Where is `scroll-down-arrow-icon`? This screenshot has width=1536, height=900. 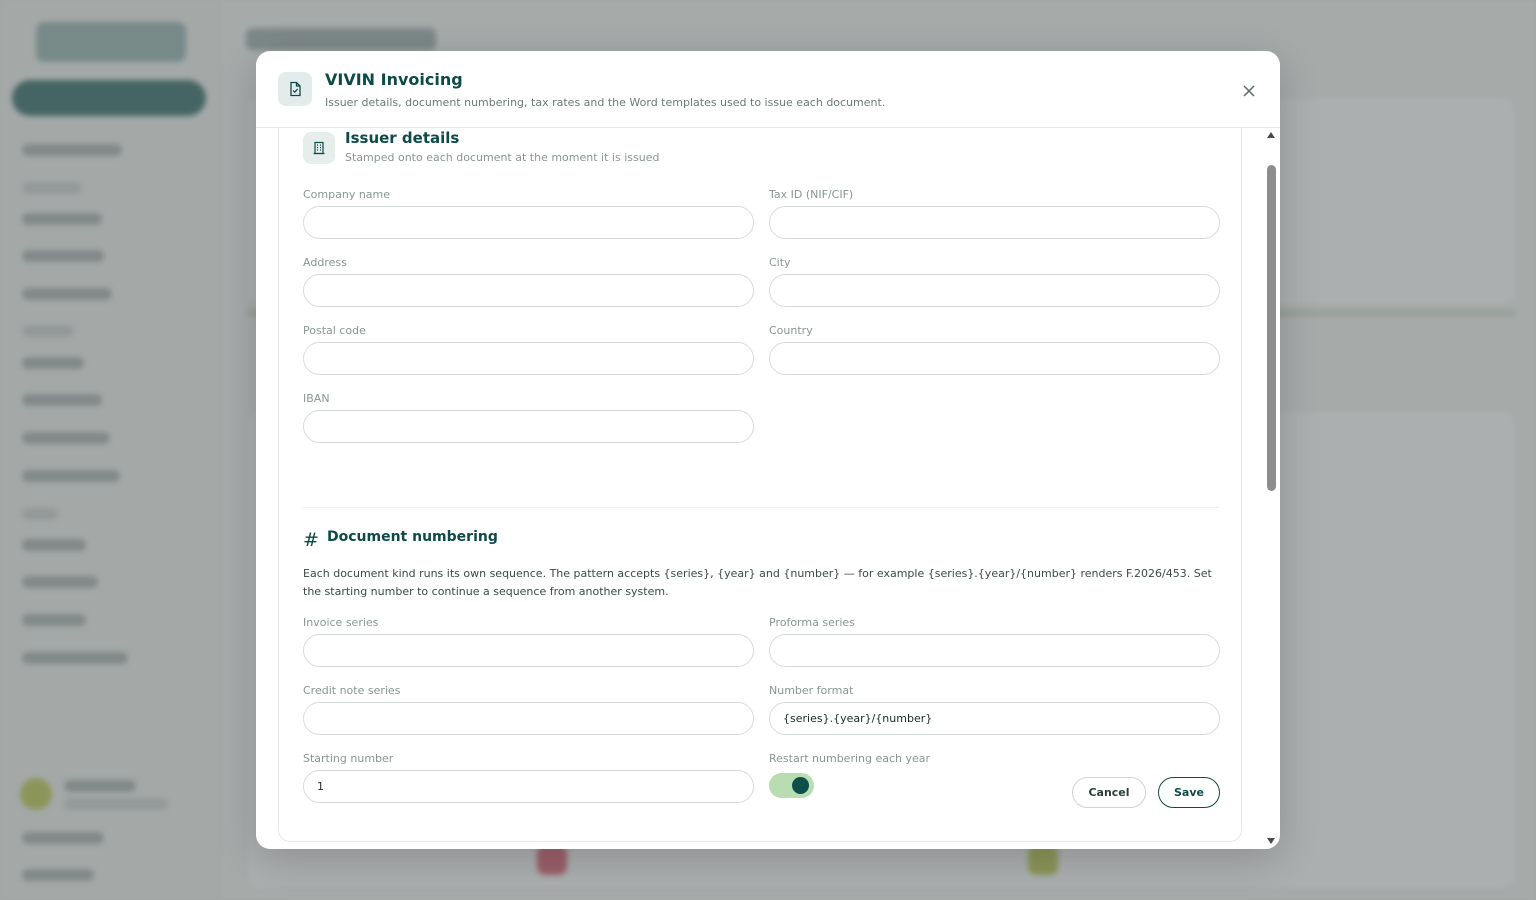 scroll-down-arrow-icon is located at coordinates (1271, 841).